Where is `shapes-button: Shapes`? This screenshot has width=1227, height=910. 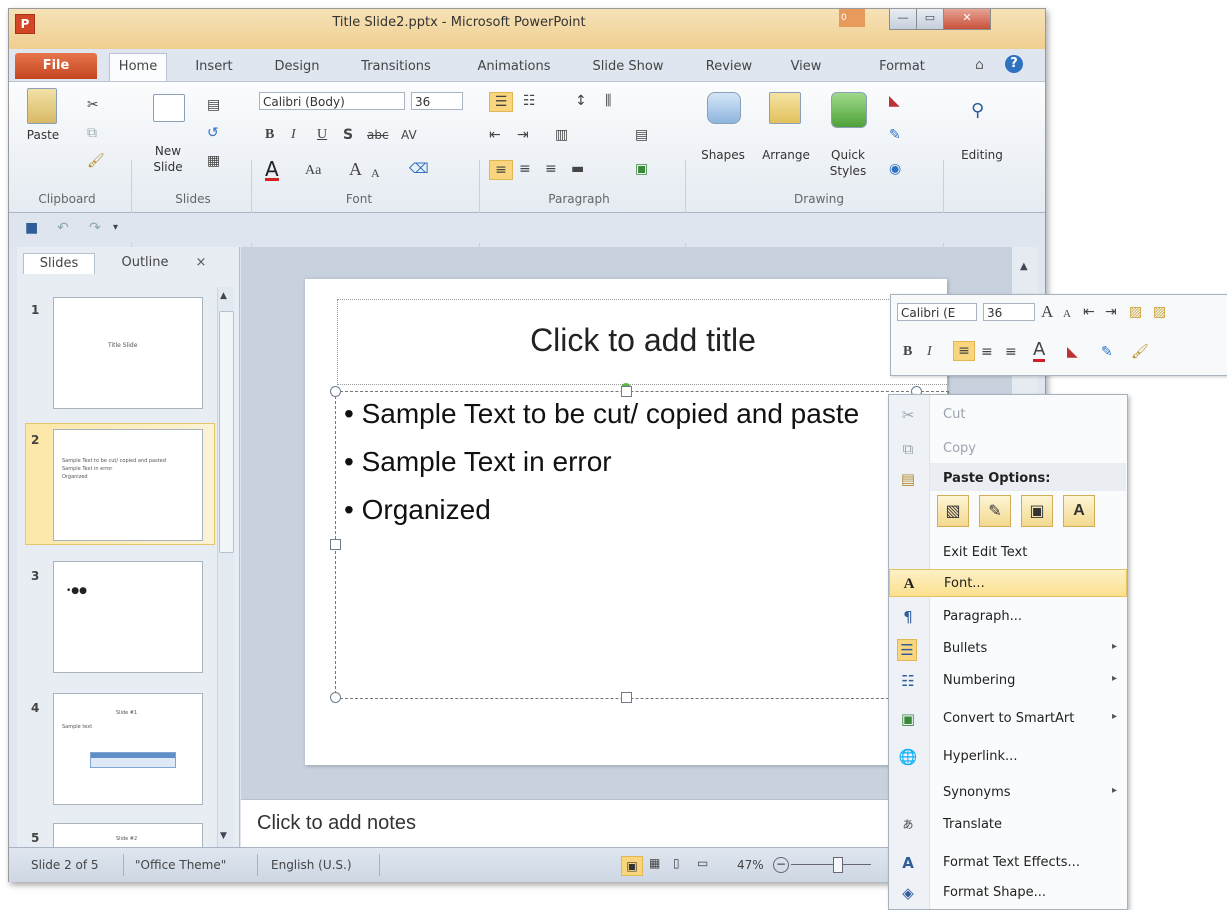 shapes-button: Shapes is located at coordinates (723, 133).